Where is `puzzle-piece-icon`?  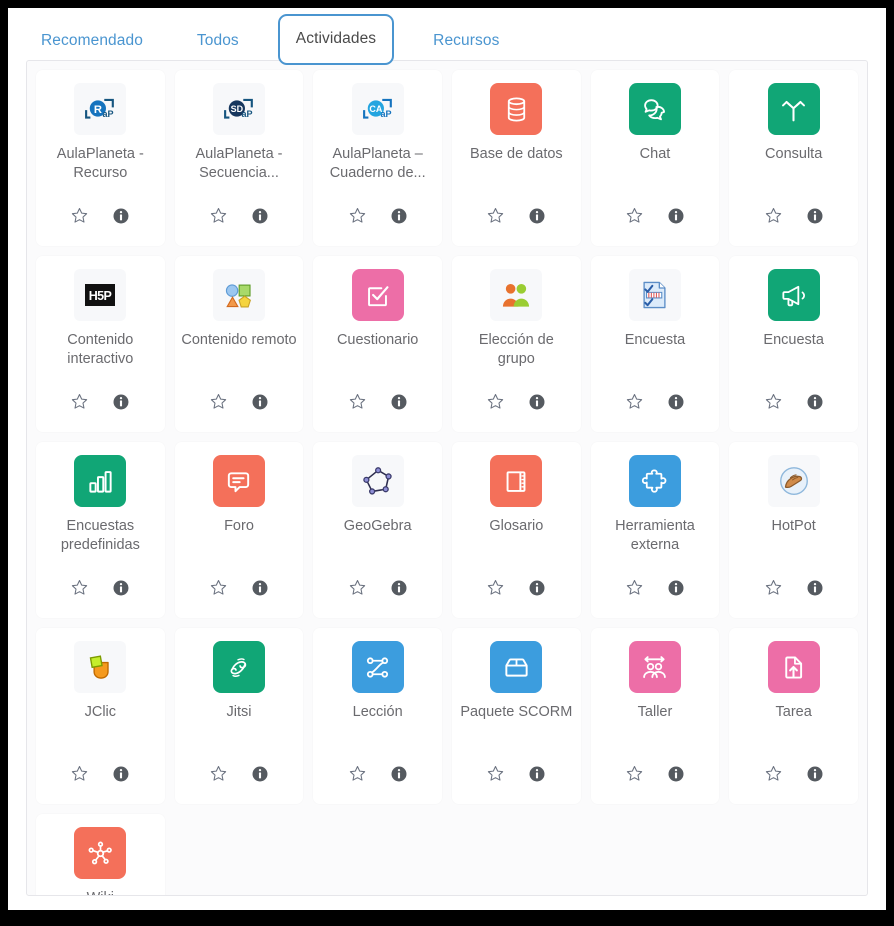
puzzle-piece-icon is located at coordinates (654, 481).